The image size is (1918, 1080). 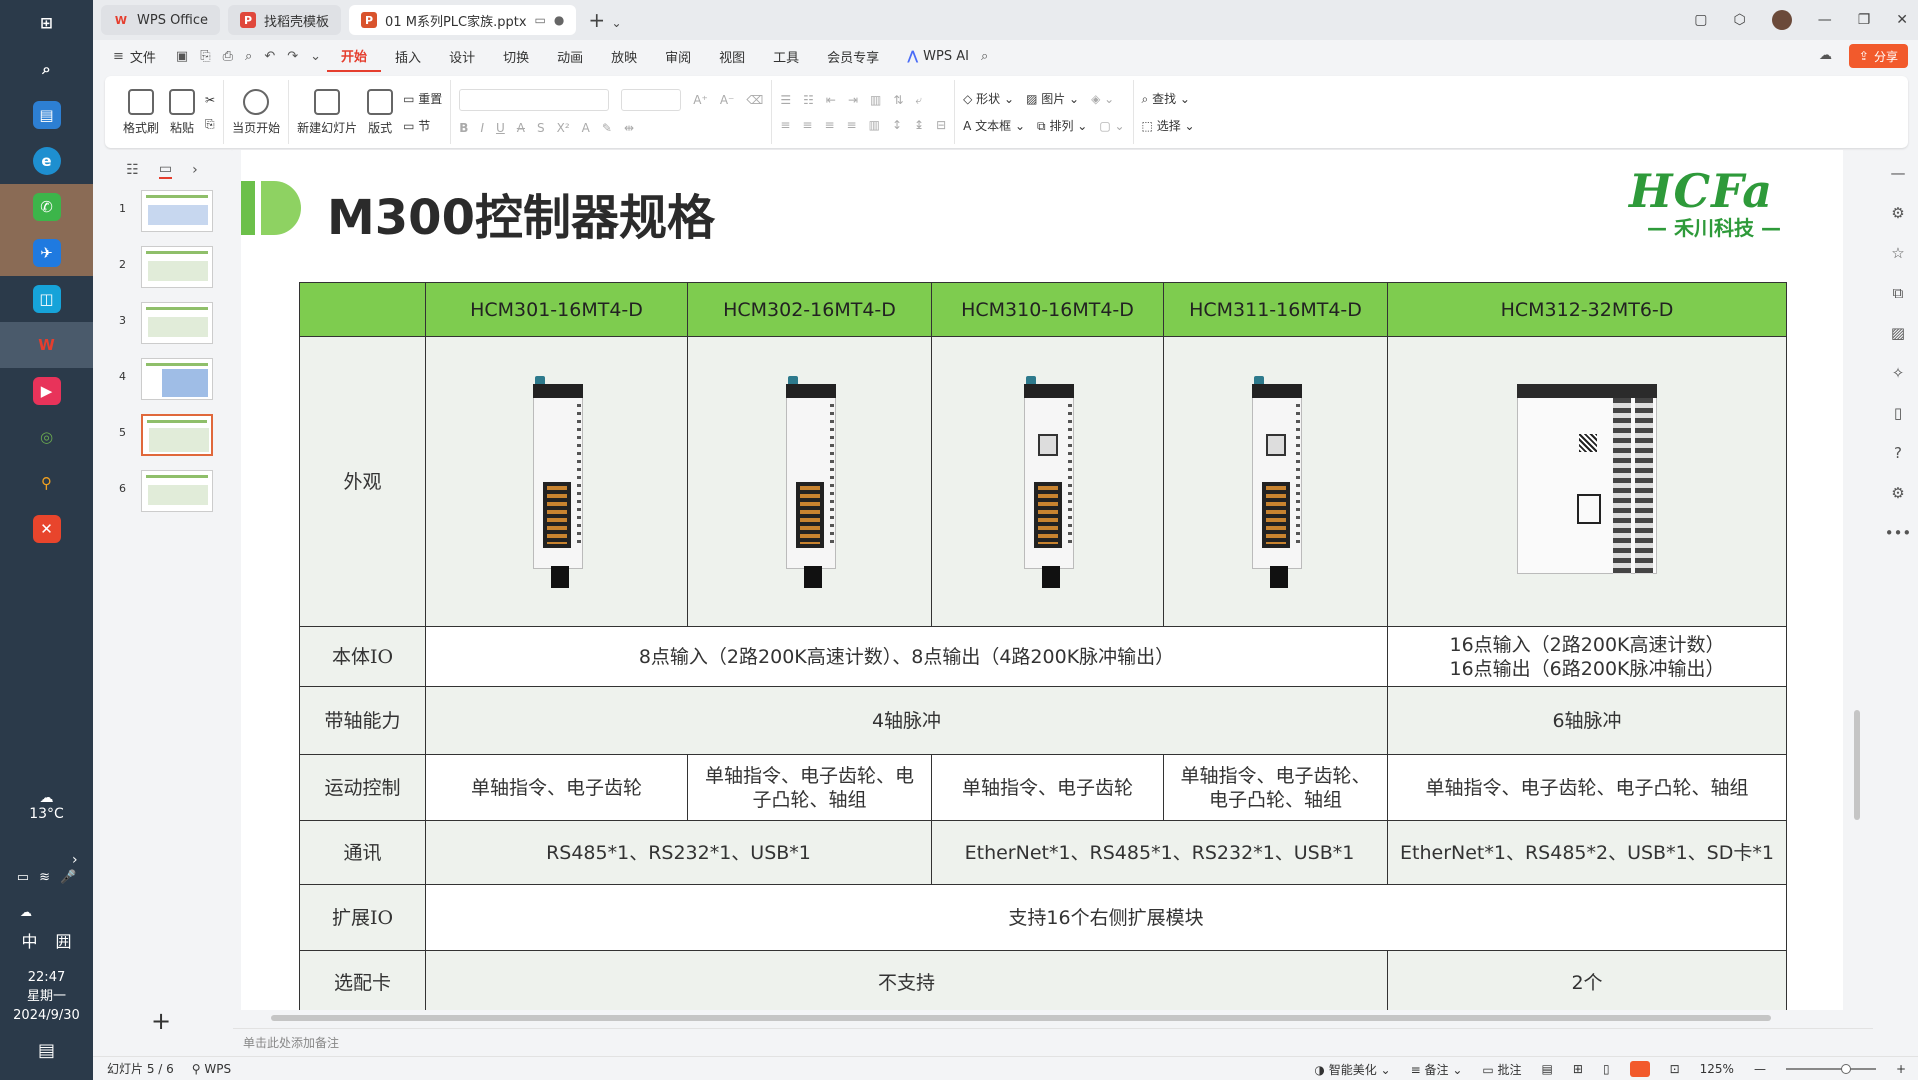 What do you see at coordinates (292, 56) in the screenshot?
I see `redo-icon: ↷` at bounding box center [292, 56].